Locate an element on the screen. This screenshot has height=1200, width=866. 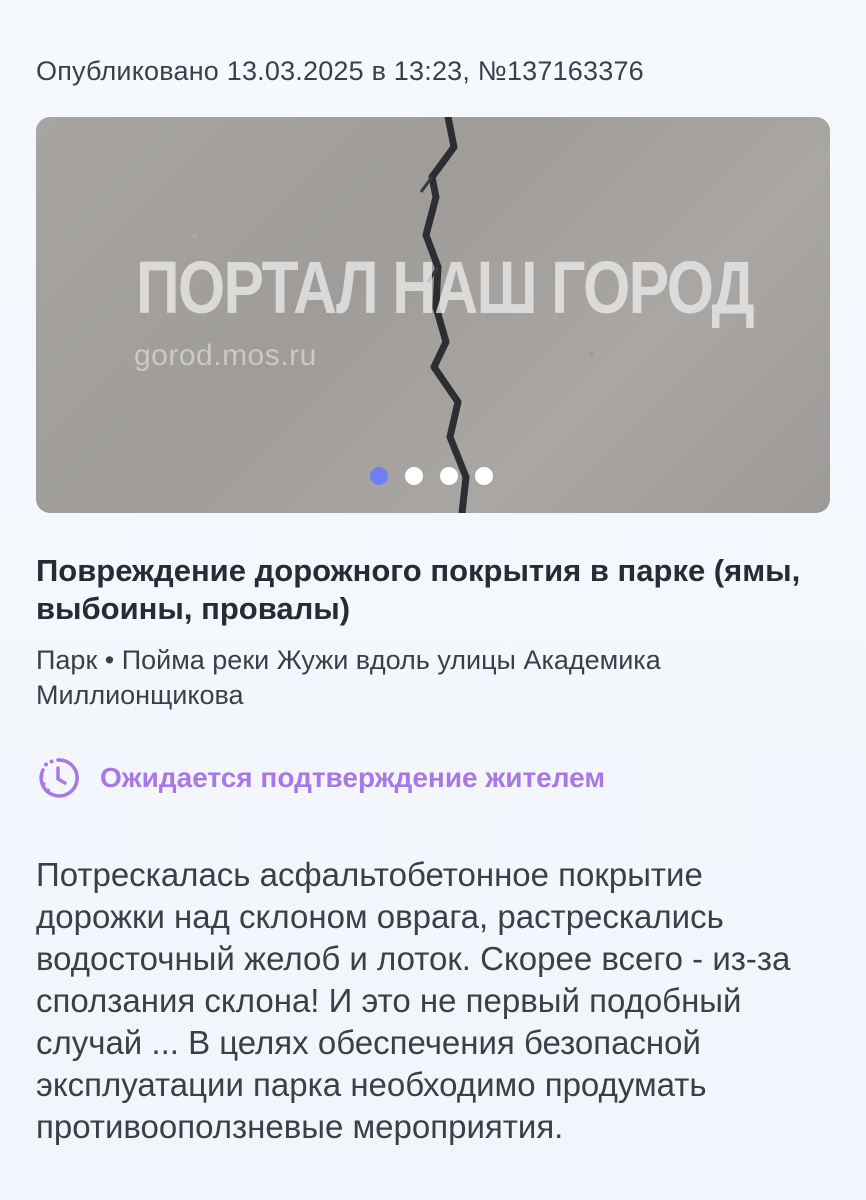
clock-dashed-icon is located at coordinates (59, 778).